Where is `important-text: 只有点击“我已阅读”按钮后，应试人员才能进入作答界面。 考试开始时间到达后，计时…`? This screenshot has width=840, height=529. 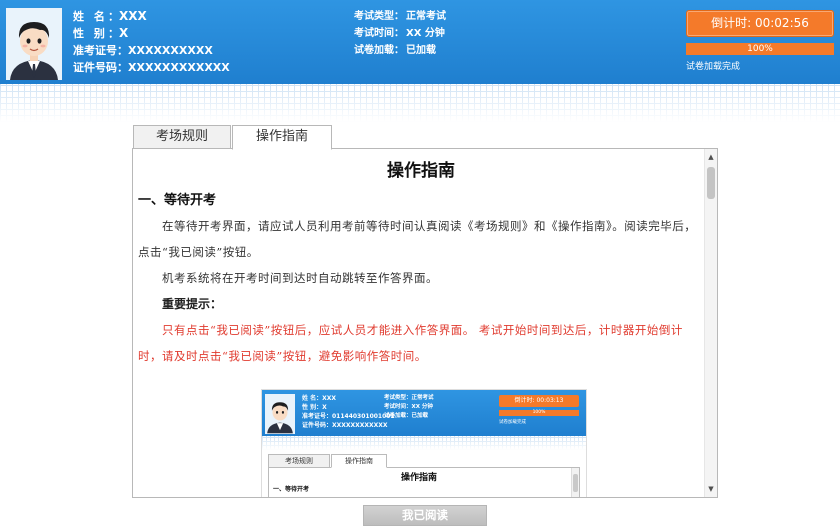 important-text: 只有点击“我已阅读”按钮后，应试人员才能进入作答界面。 考试开始时间到达后，计时… is located at coordinates (410, 343).